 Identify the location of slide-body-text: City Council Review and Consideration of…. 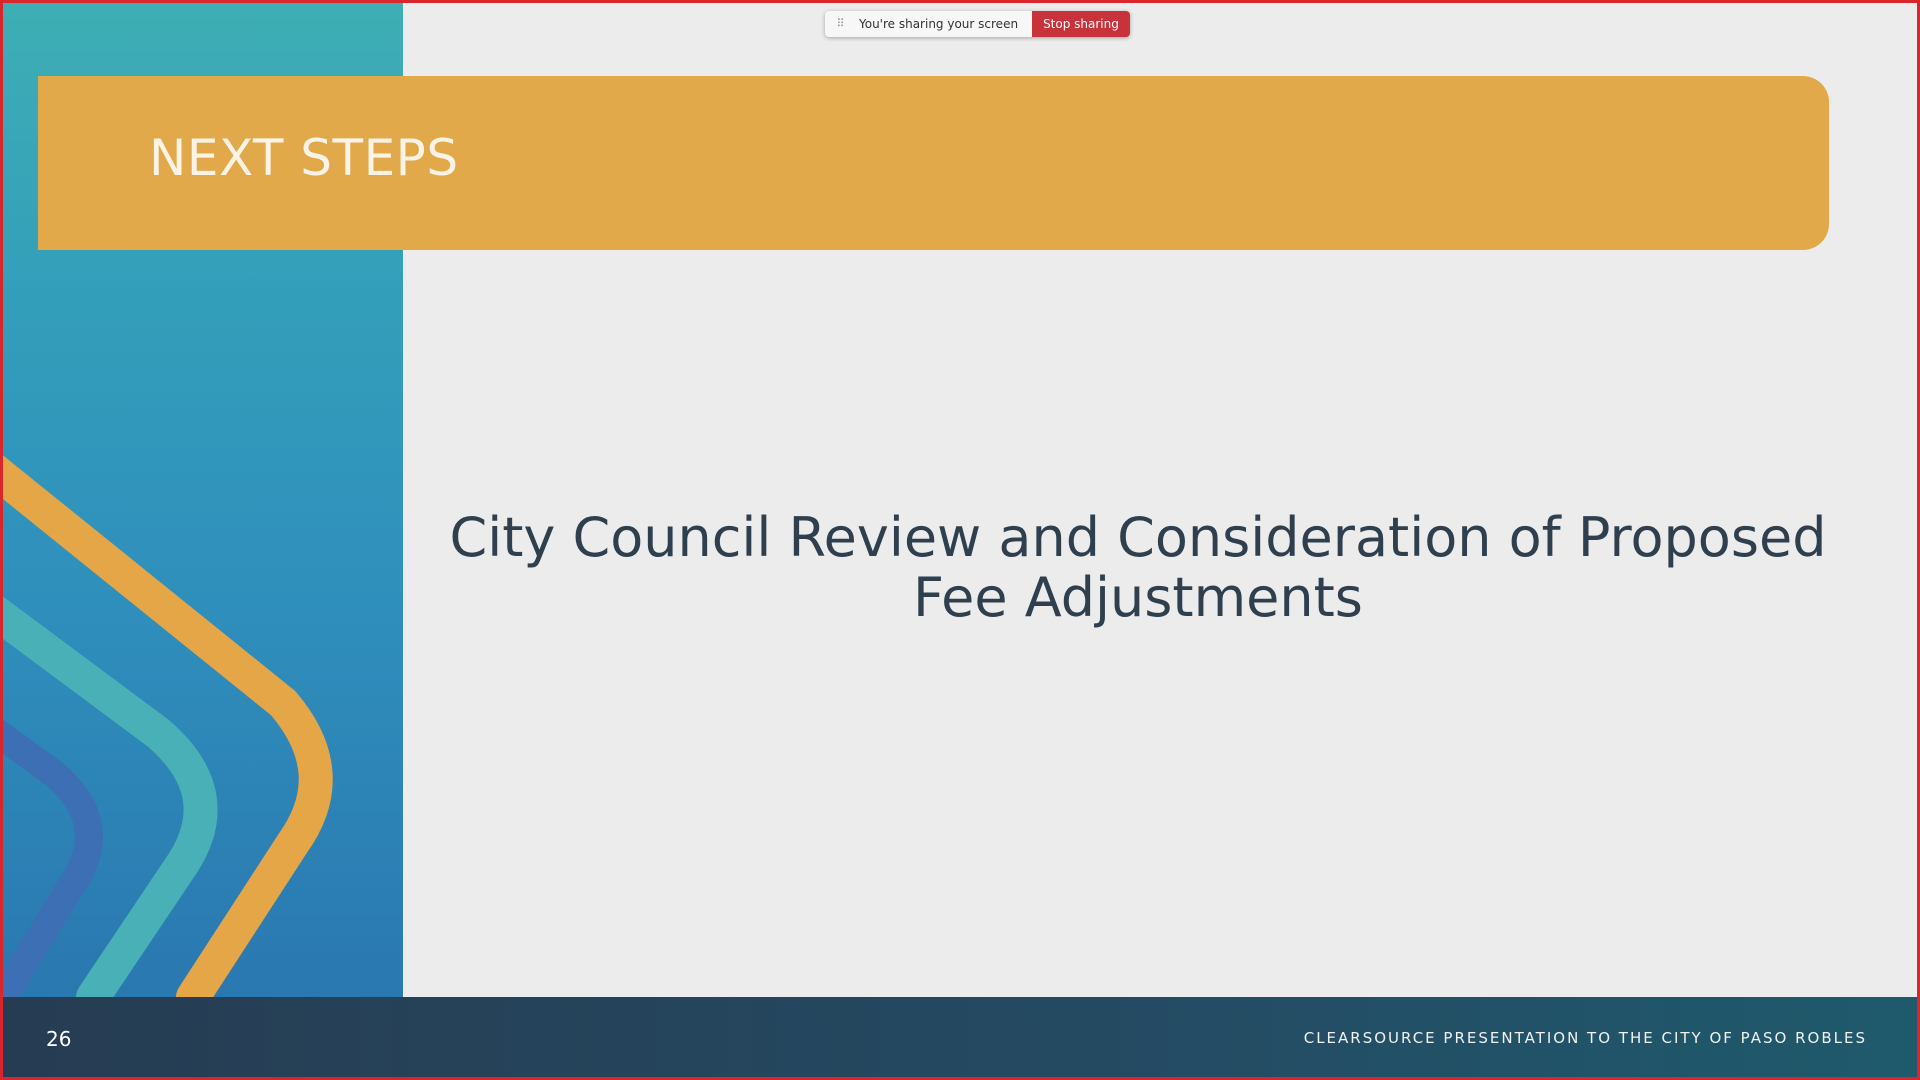
(1138, 568).